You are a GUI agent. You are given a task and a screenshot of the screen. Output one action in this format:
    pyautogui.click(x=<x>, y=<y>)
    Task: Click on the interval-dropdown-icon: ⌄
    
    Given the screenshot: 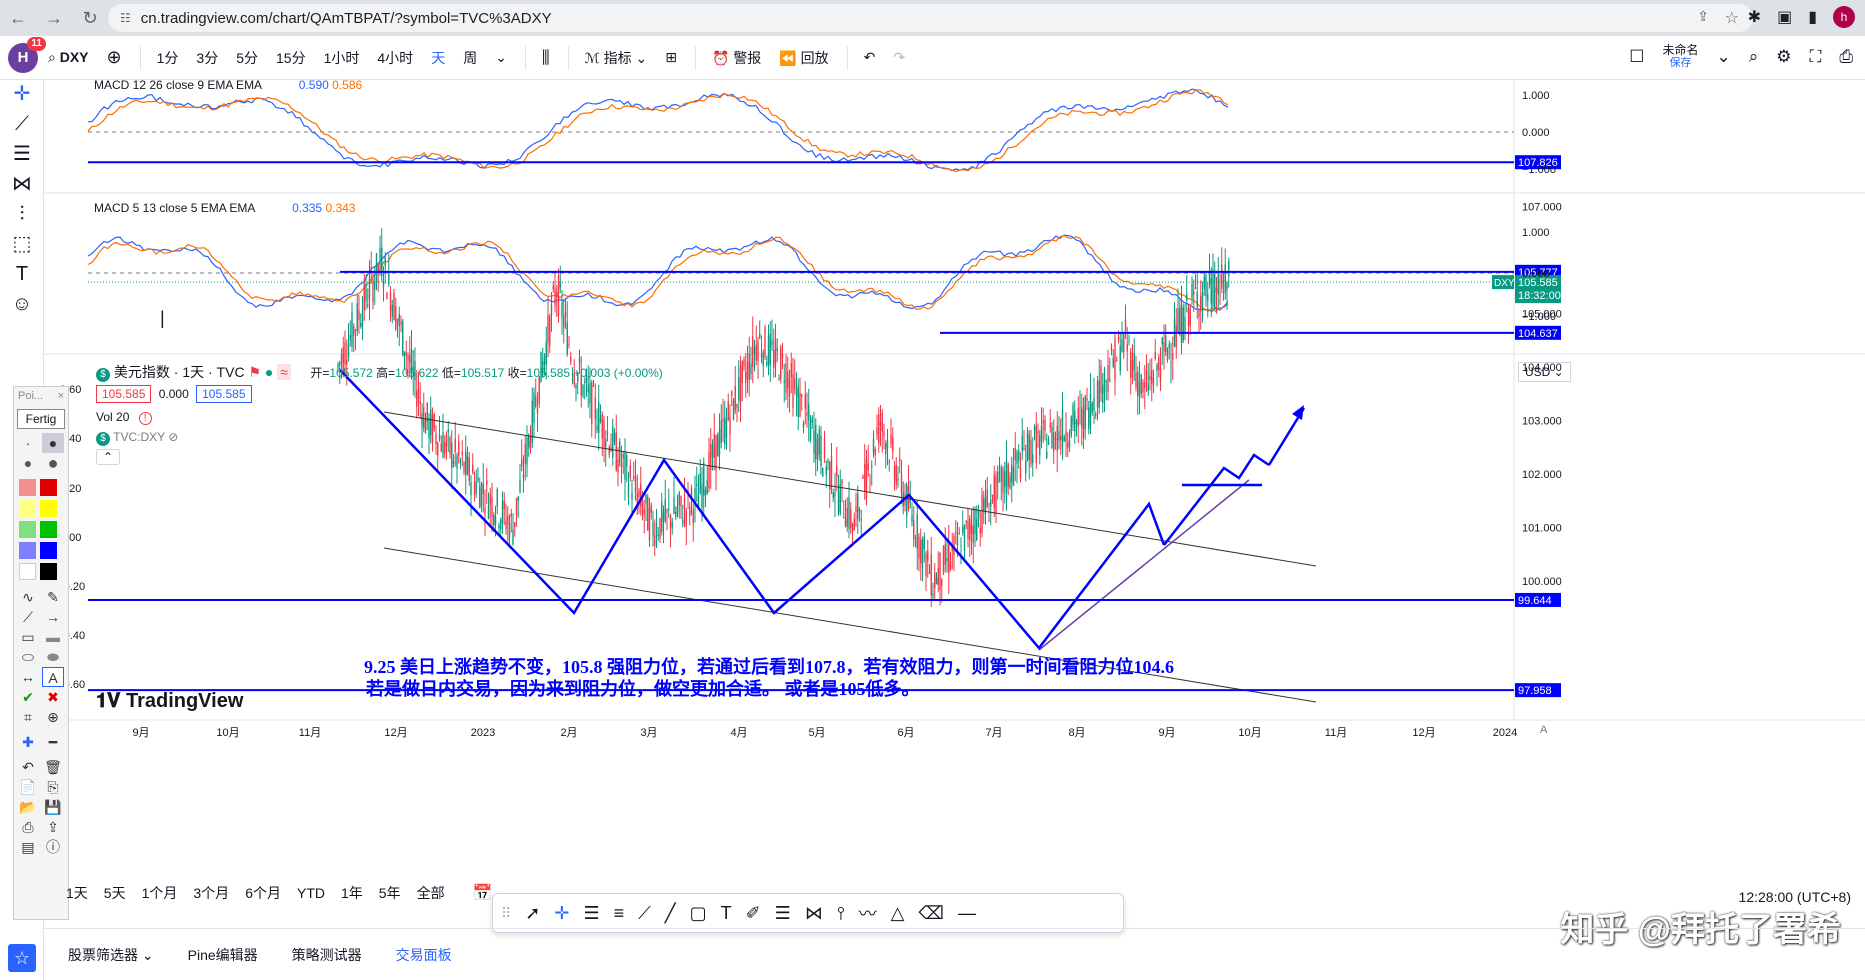 What is the action you would take?
    pyautogui.click(x=501, y=57)
    